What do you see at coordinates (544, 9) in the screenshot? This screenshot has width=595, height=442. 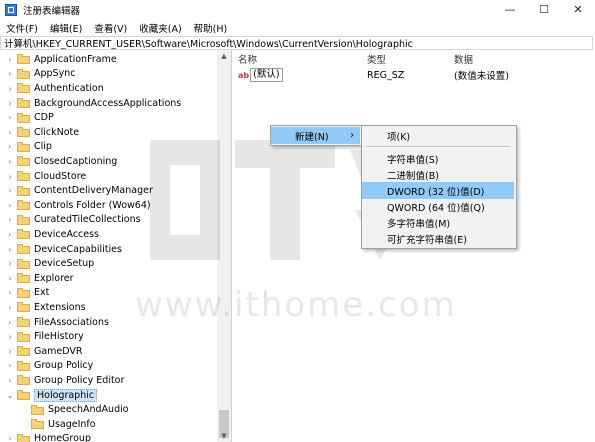 I see `maximize-button: ☐` at bounding box center [544, 9].